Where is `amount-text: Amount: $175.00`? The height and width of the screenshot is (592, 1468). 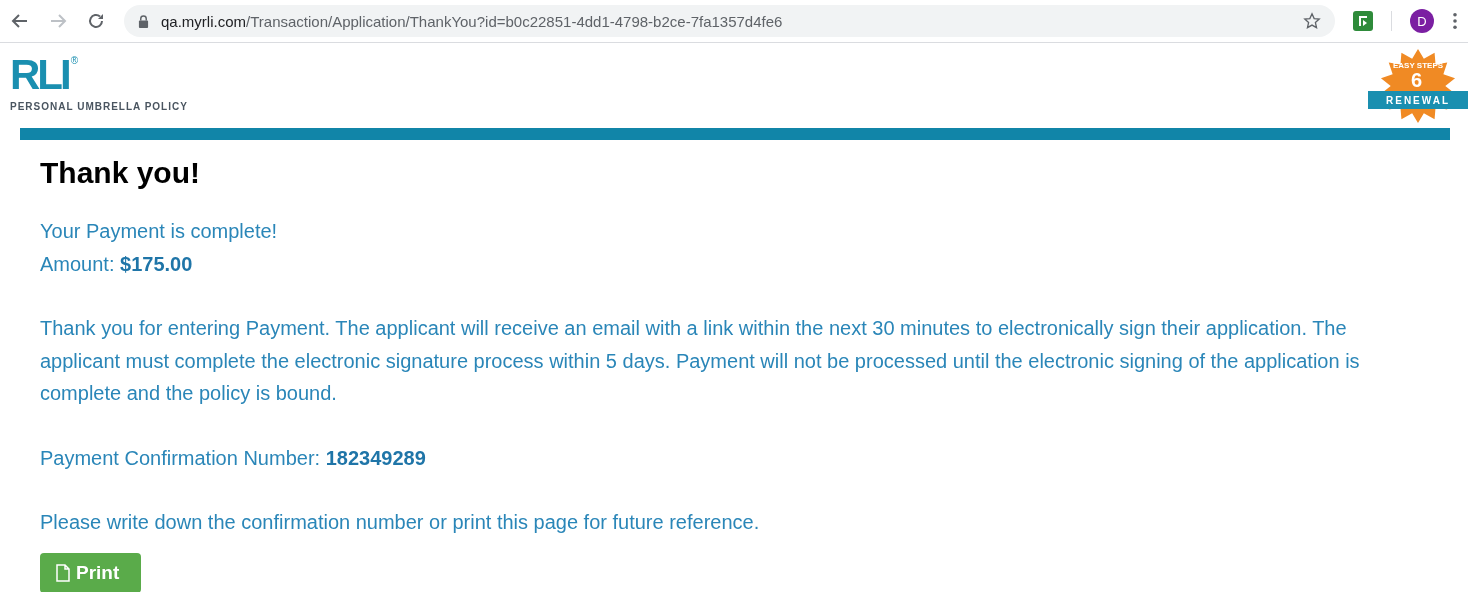 amount-text: Amount: $175.00 is located at coordinates (117, 264).